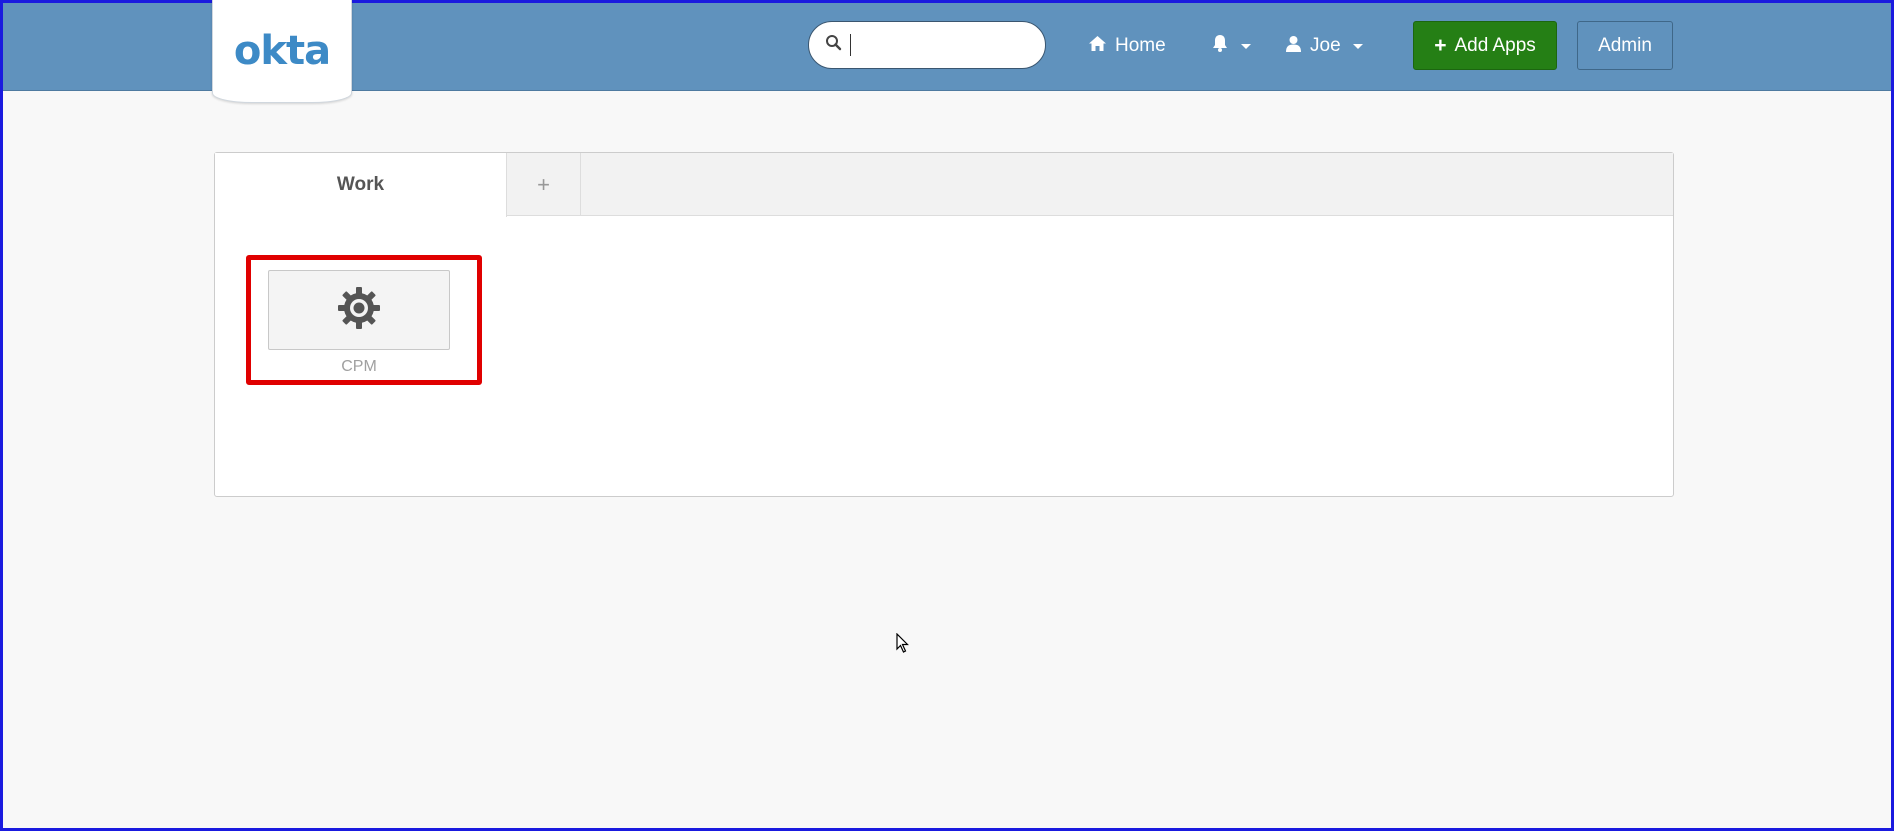  I want to click on app-tile-cpm, so click(359, 310).